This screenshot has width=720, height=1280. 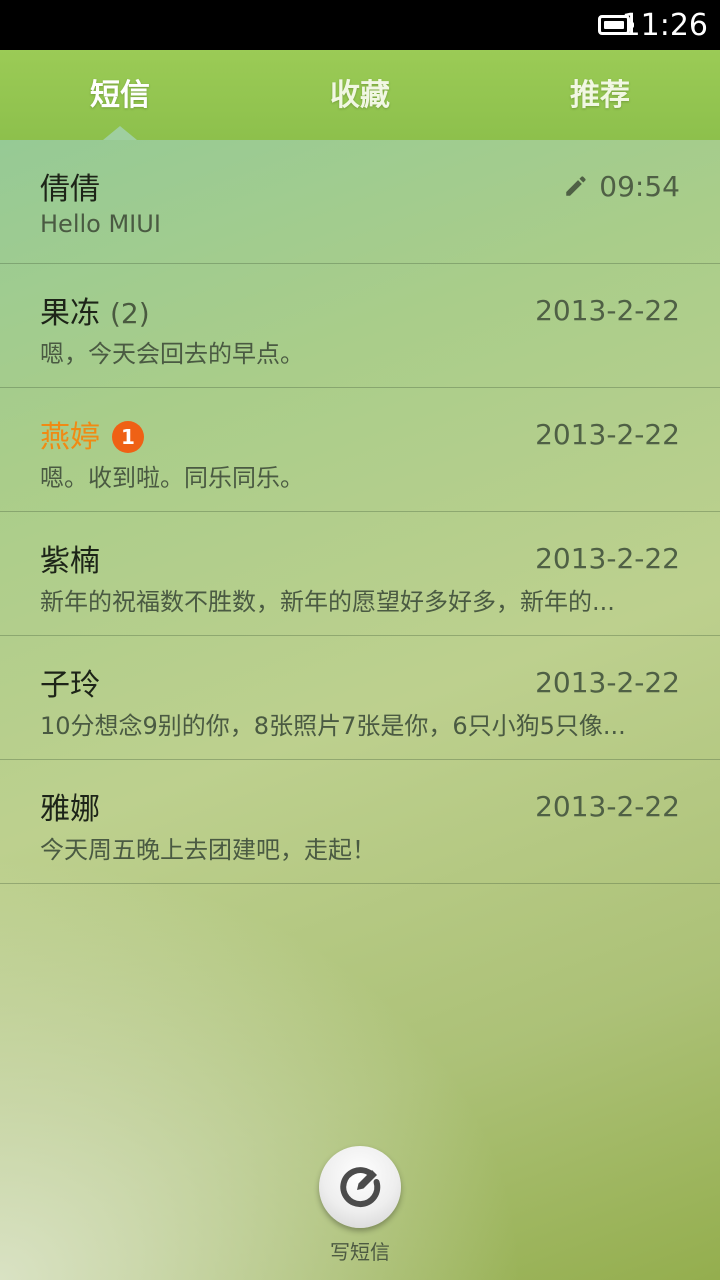 I want to click on tab-favorites: 收藏, so click(x=360, y=95).